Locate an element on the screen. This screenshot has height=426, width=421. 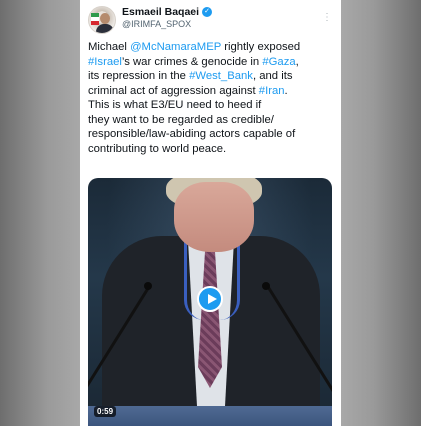
mention-link: @McNamaraMEP is located at coordinates (175, 47).